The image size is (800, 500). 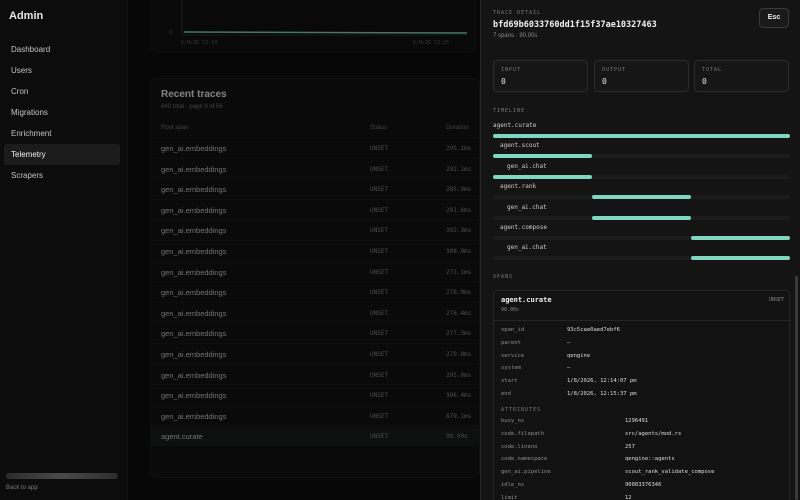 I want to click on chart-y-tick: 0, so click(x=170, y=33).